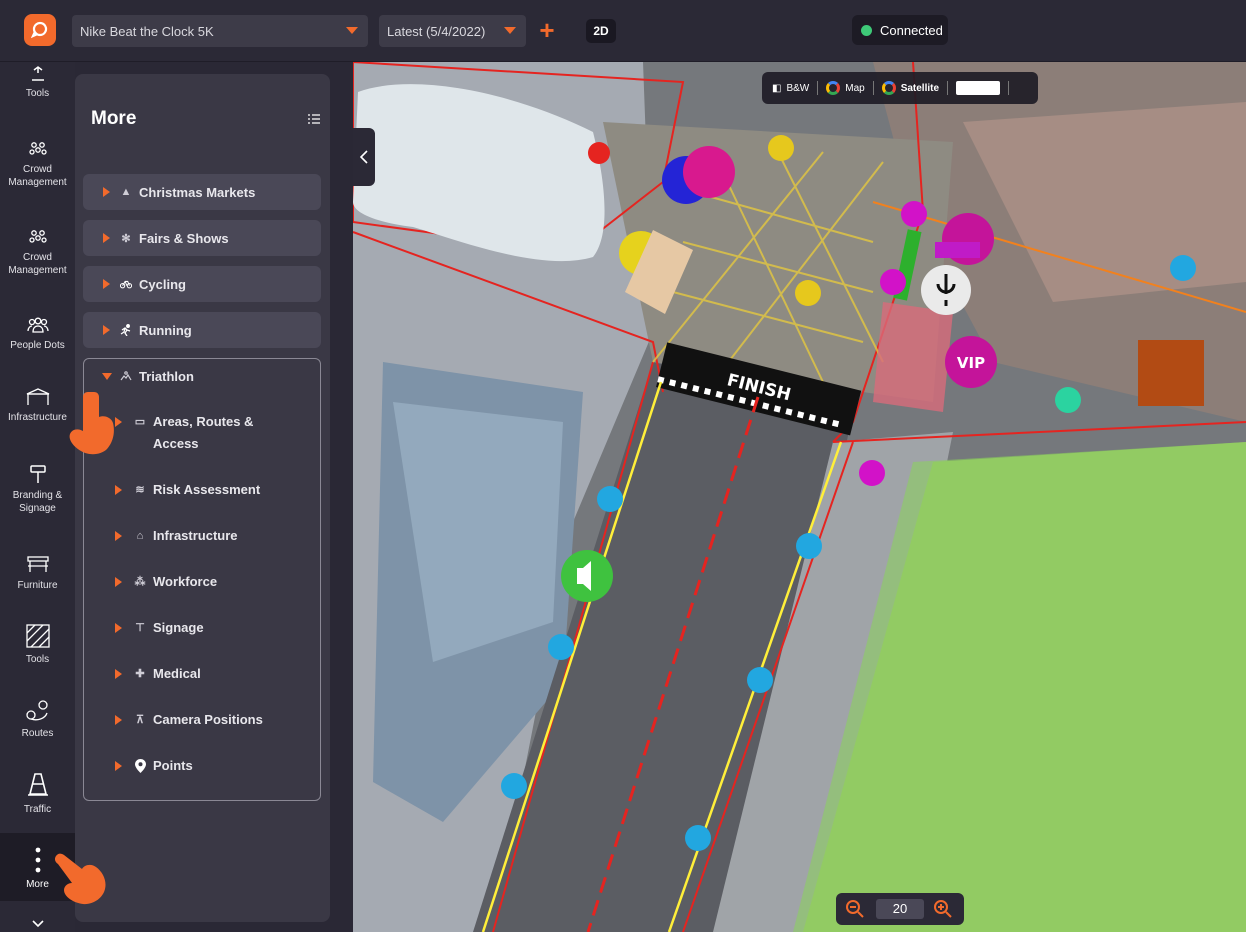 The image size is (1246, 932). What do you see at coordinates (37, 164) in the screenshot?
I see `rail-item-crowd-management: Crowd Management` at bounding box center [37, 164].